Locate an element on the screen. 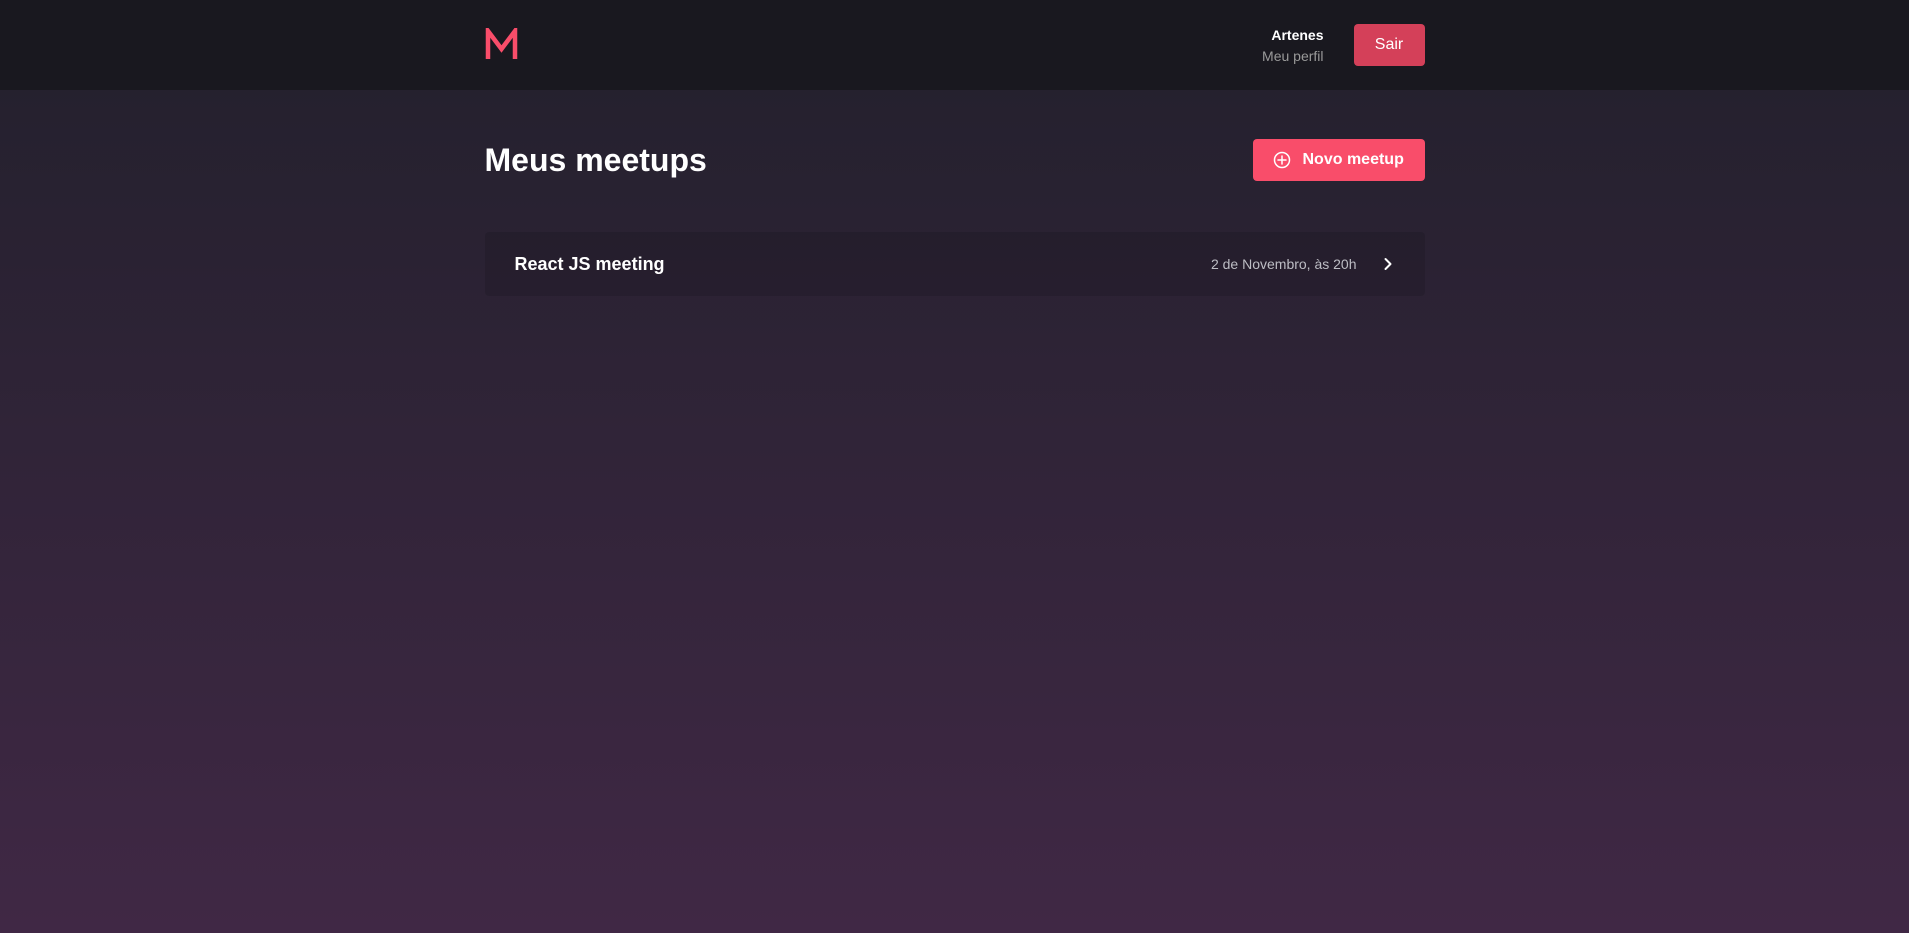 The height and width of the screenshot is (933, 1909). page-title: Meus meetups is located at coordinates (595, 160).